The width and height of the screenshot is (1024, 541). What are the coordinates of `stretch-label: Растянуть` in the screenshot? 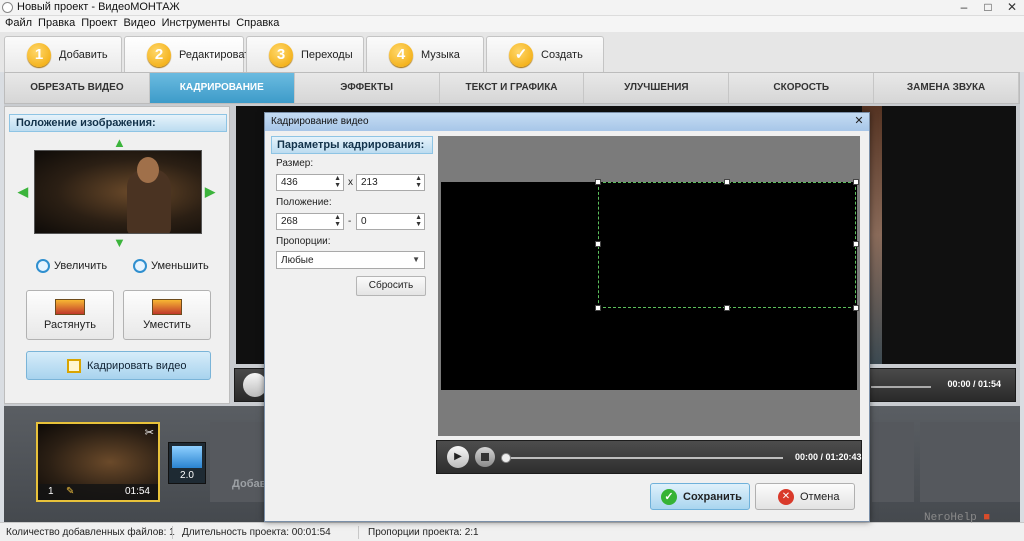 It's located at (70, 325).